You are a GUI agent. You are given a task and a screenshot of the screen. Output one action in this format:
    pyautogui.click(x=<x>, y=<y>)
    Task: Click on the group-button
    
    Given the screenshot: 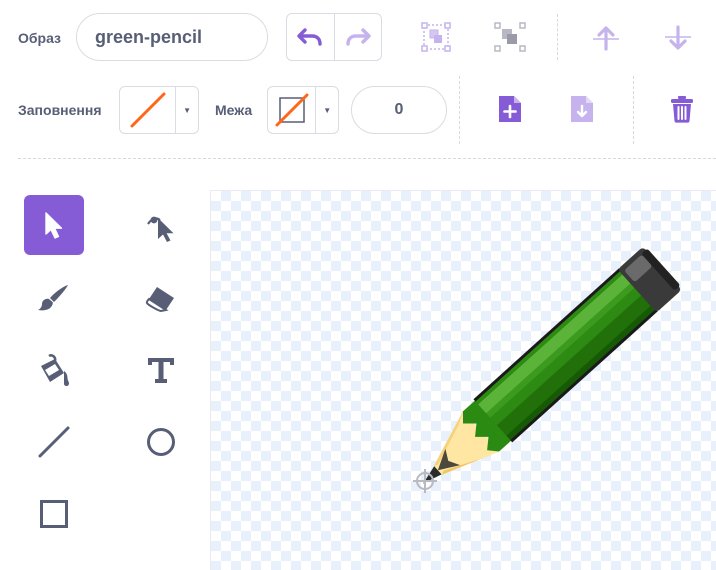 What is the action you would take?
    pyautogui.click(x=436, y=37)
    